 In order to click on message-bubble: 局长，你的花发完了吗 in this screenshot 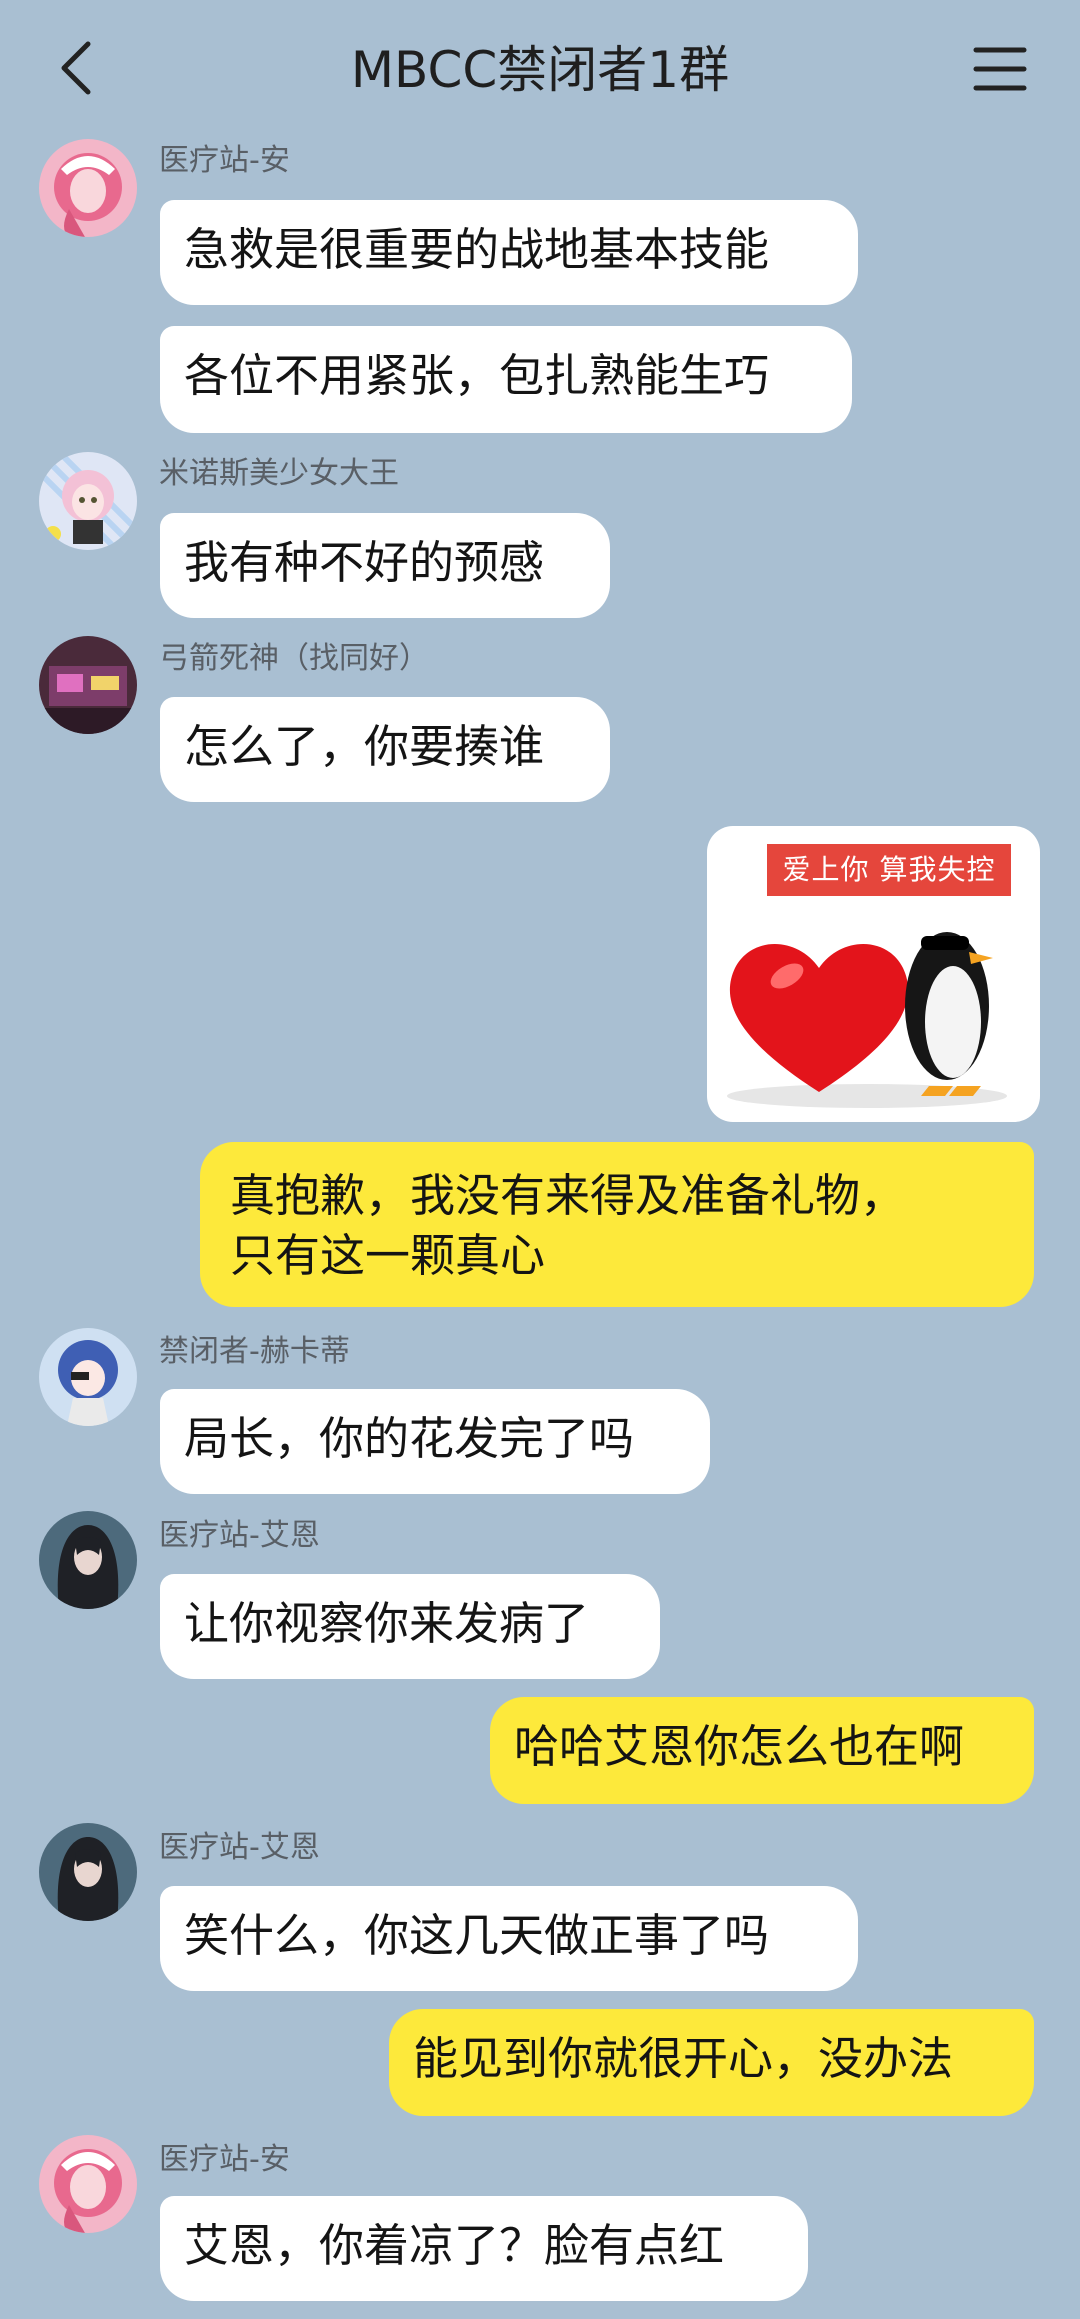, I will do `click(435, 1441)`.